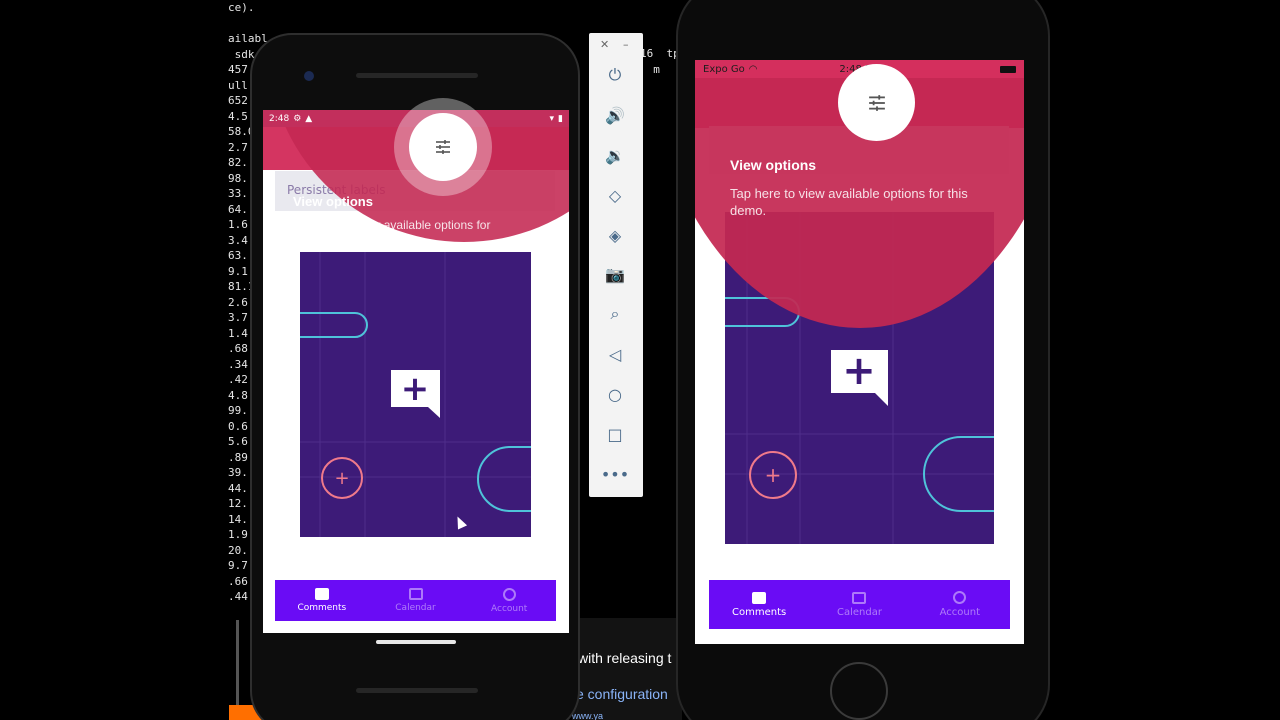 Image resolution: width=1280 pixels, height=720 pixels. I want to click on overview-icon: □, so click(615, 434).